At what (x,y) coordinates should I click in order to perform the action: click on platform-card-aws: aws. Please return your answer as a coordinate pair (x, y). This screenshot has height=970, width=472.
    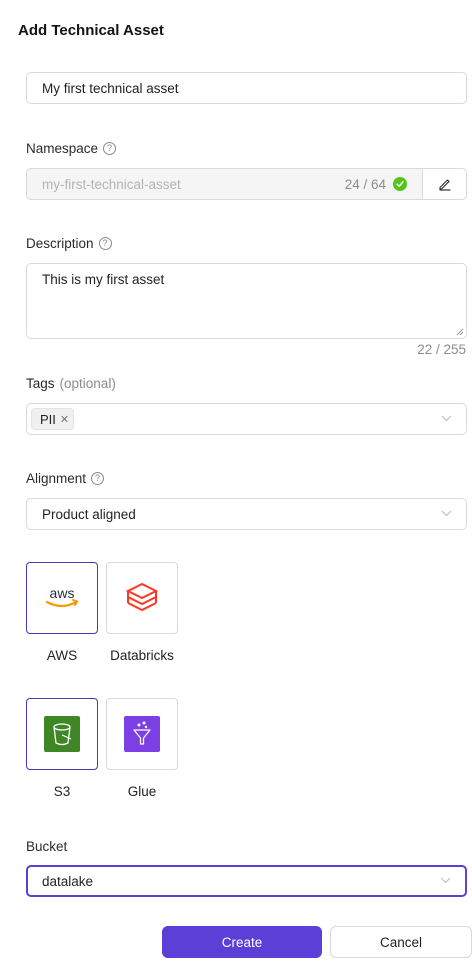
    Looking at the image, I should click on (62, 598).